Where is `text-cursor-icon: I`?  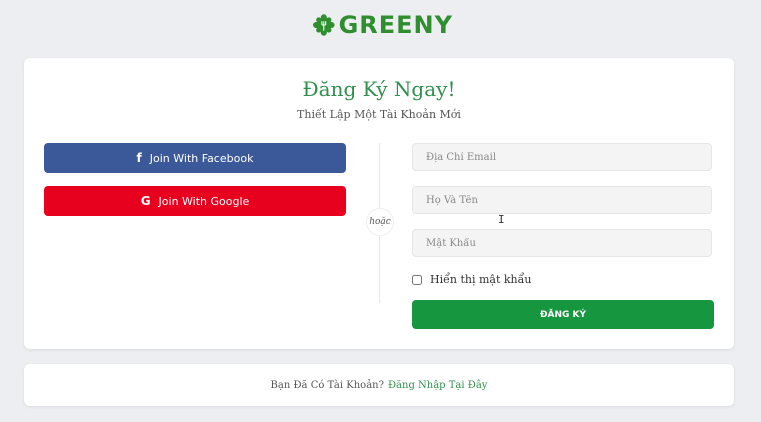
text-cursor-icon: I is located at coordinates (501, 219).